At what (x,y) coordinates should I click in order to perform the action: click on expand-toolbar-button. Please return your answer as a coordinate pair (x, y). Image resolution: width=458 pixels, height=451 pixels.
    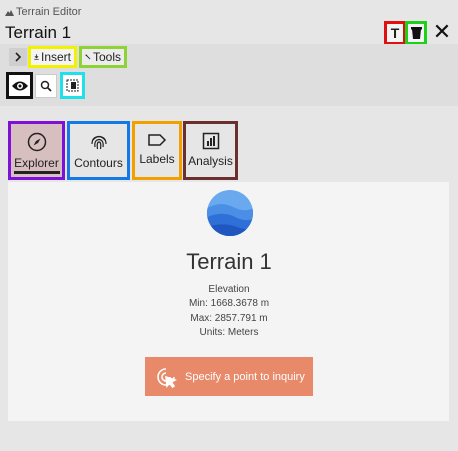
    Looking at the image, I should click on (18, 57).